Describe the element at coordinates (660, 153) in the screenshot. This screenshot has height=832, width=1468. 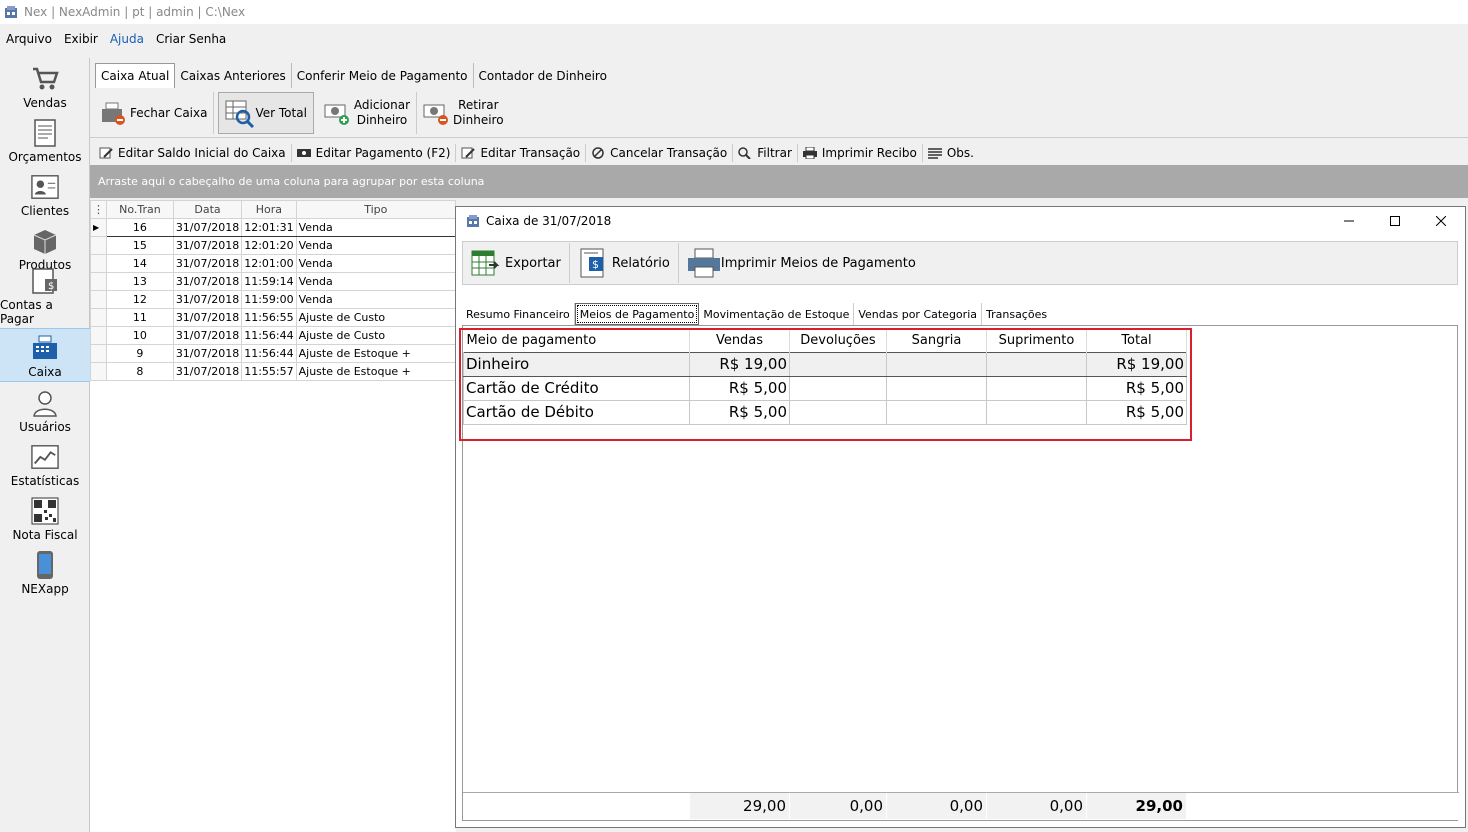
I see `cancelar-transacao-button: Cancelar Transação` at that location.